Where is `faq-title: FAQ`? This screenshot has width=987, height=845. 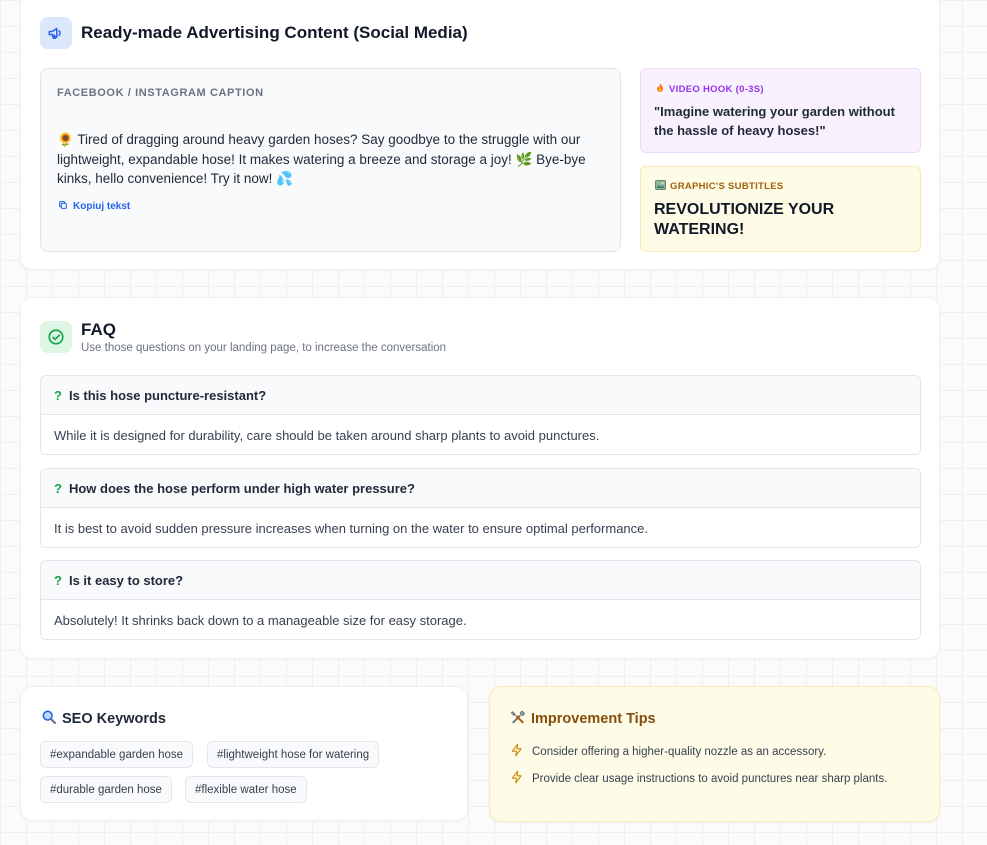
faq-title: FAQ is located at coordinates (98, 329).